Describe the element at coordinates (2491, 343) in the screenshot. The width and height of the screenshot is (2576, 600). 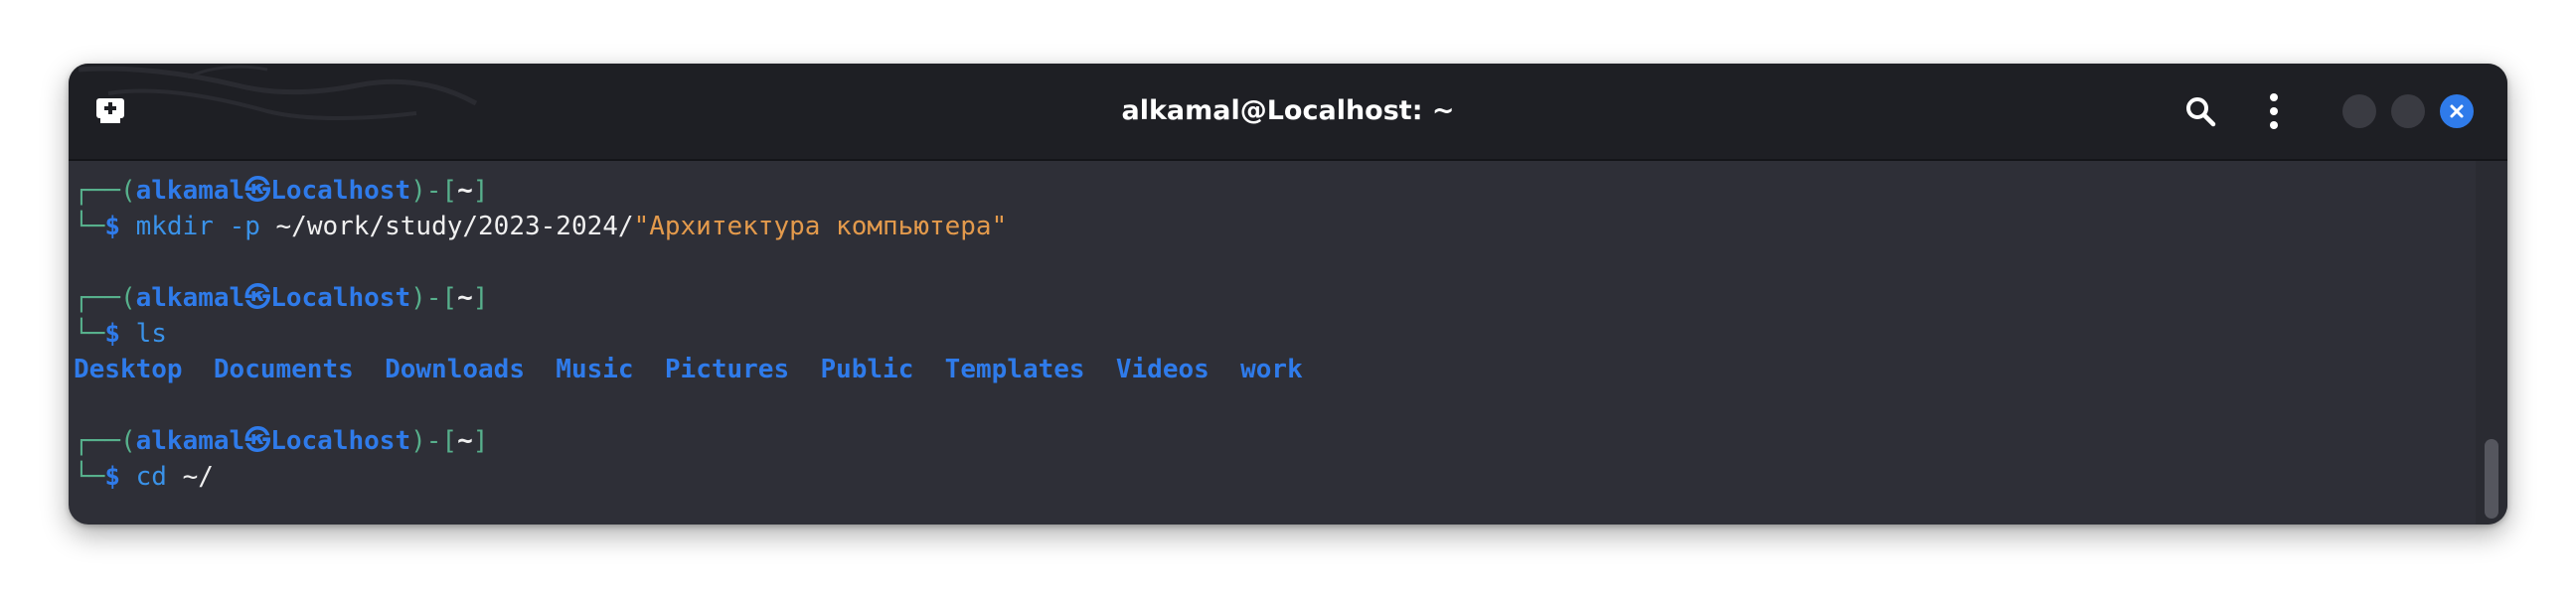
I see `scrollbar-track` at that location.